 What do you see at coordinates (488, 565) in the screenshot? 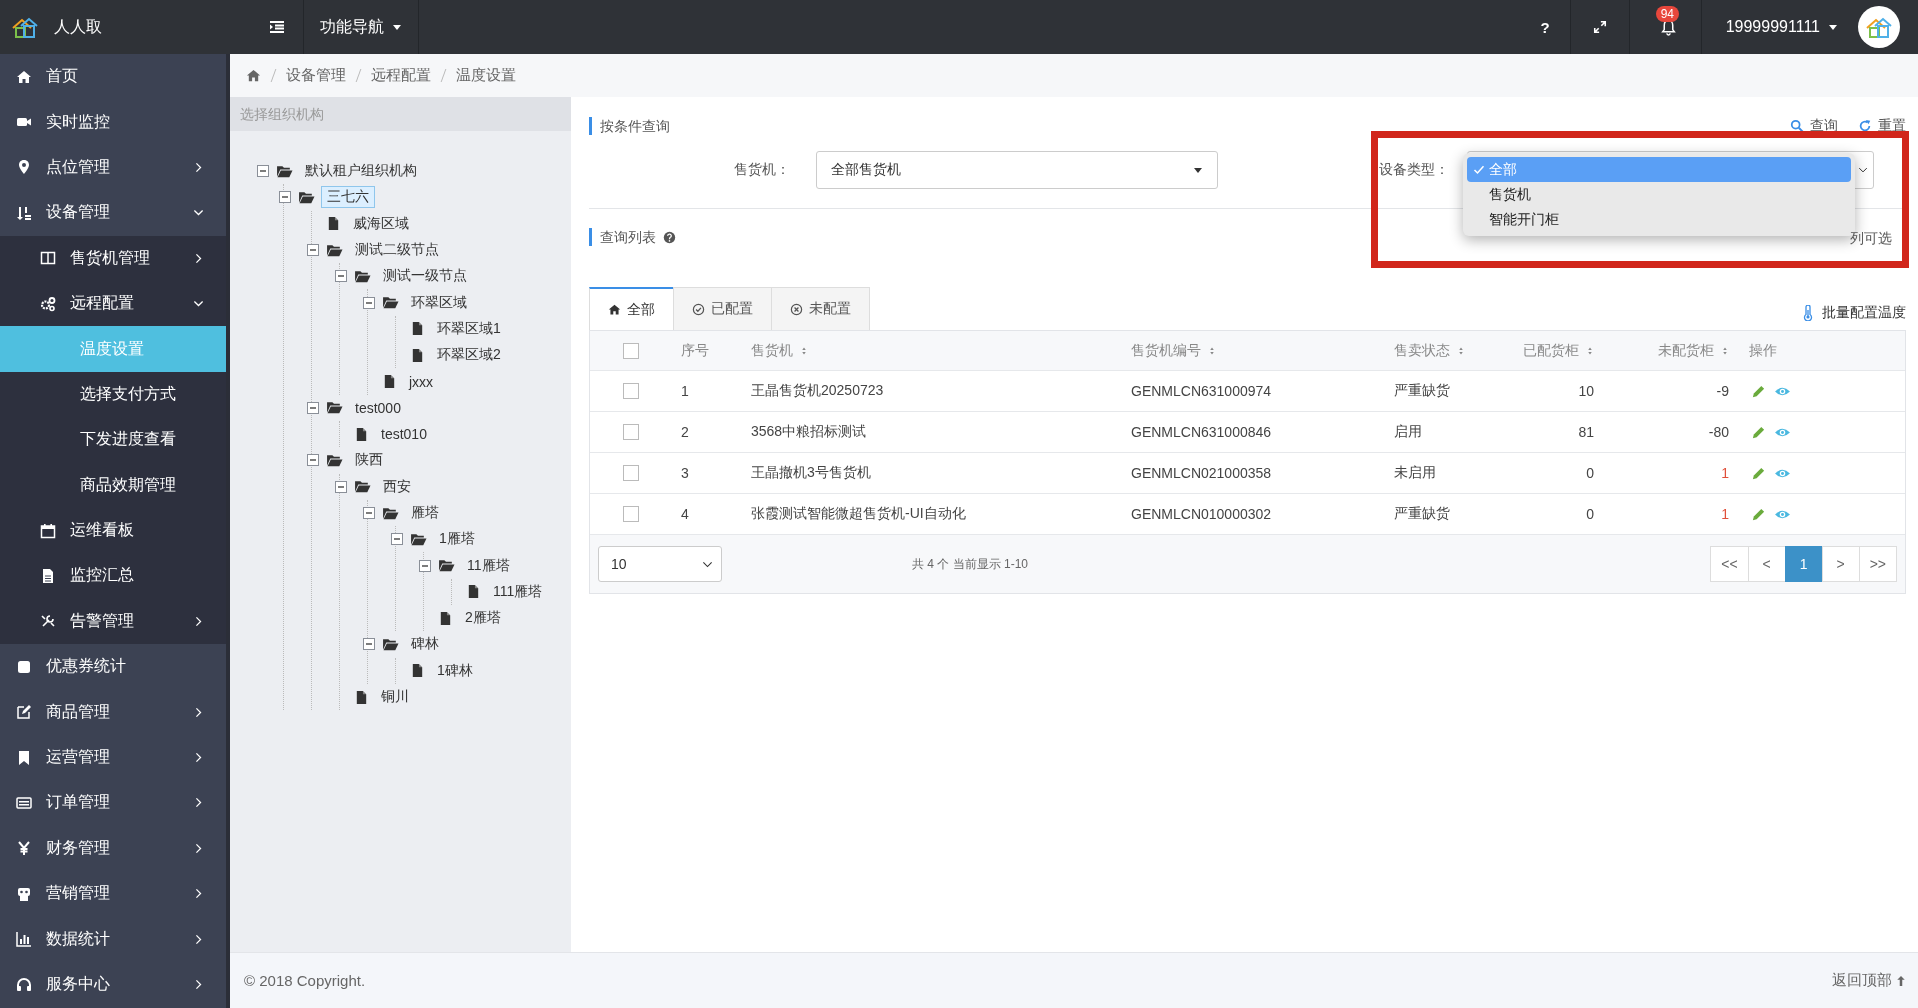
I see `tree-node: 11雁塔` at bounding box center [488, 565].